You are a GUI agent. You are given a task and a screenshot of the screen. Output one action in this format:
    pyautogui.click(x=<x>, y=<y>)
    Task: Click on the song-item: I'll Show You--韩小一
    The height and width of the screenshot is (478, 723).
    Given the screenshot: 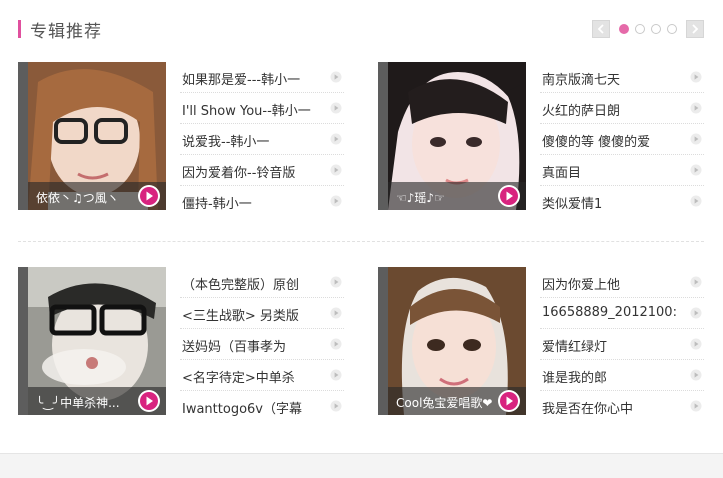 What is the action you would take?
    pyautogui.click(x=262, y=108)
    